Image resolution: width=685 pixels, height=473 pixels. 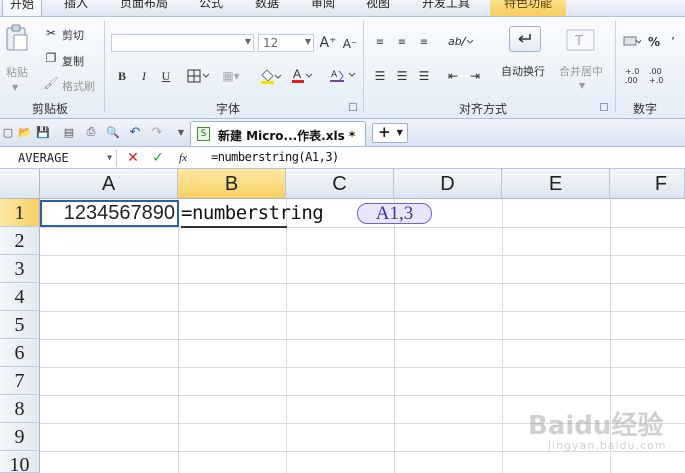 What do you see at coordinates (270, 76) in the screenshot?
I see `fill-color-icon` at bounding box center [270, 76].